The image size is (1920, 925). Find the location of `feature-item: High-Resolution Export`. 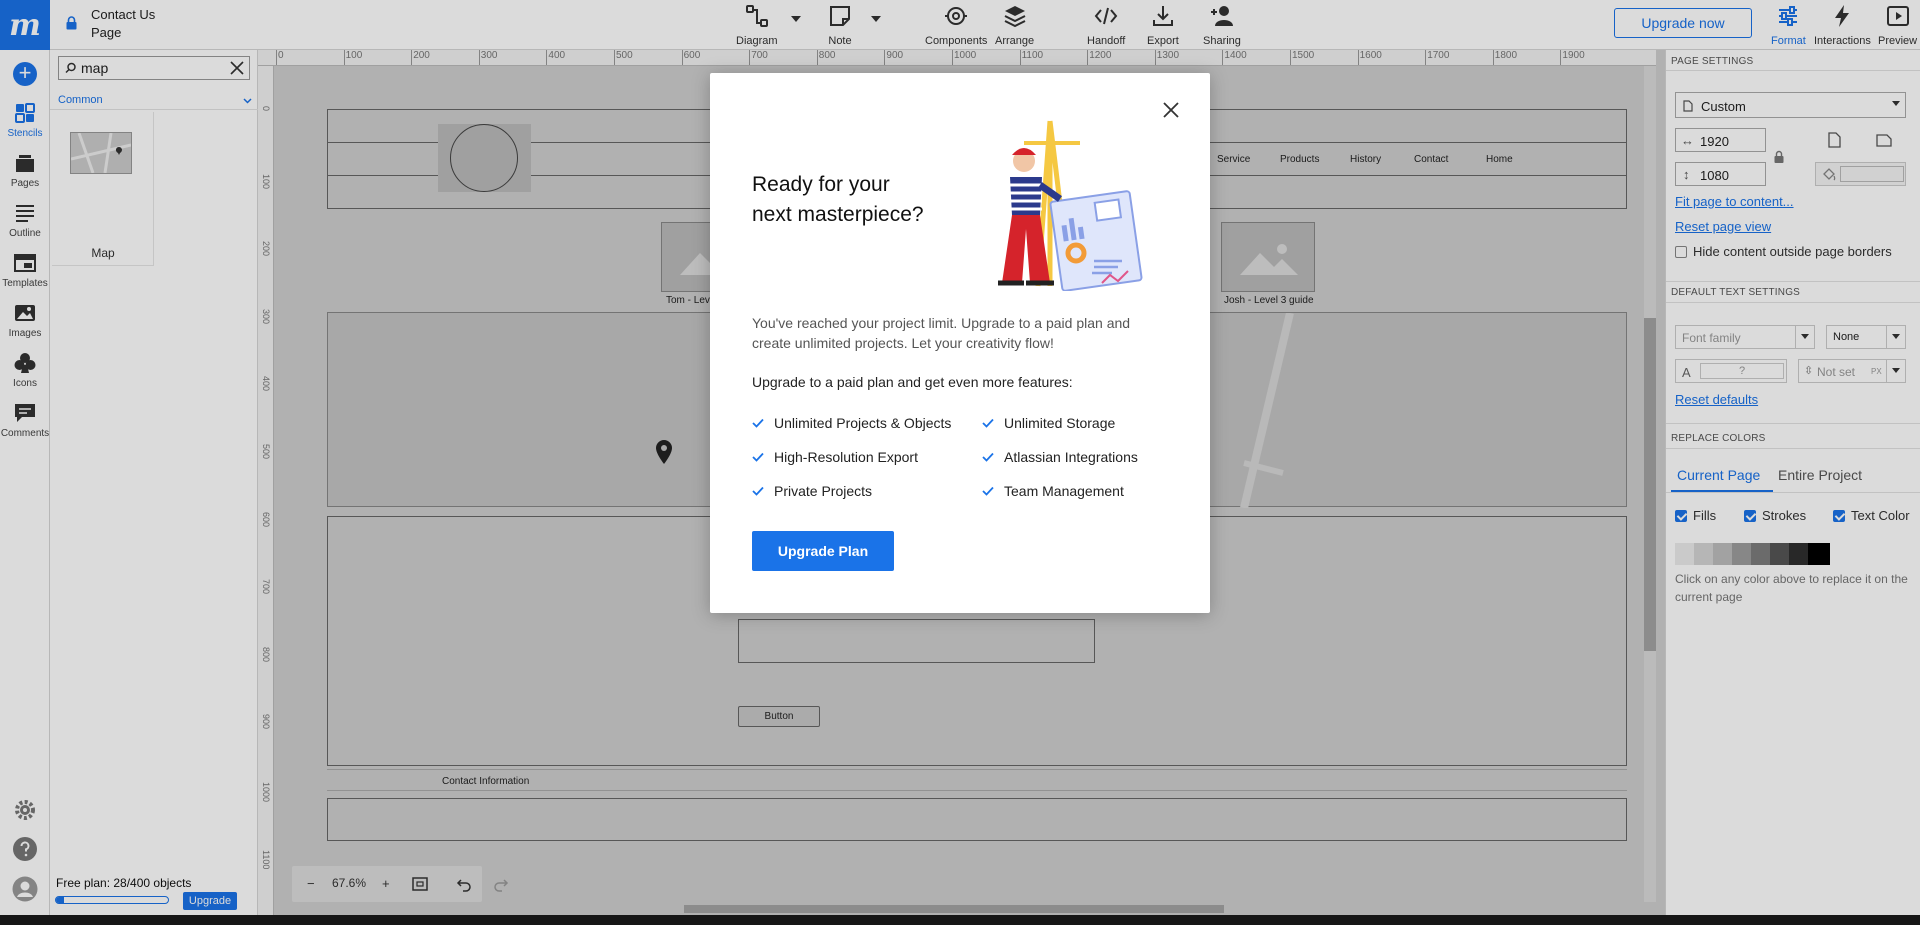

feature-item: High-Resolution Export is located at coordinates (835, 457).